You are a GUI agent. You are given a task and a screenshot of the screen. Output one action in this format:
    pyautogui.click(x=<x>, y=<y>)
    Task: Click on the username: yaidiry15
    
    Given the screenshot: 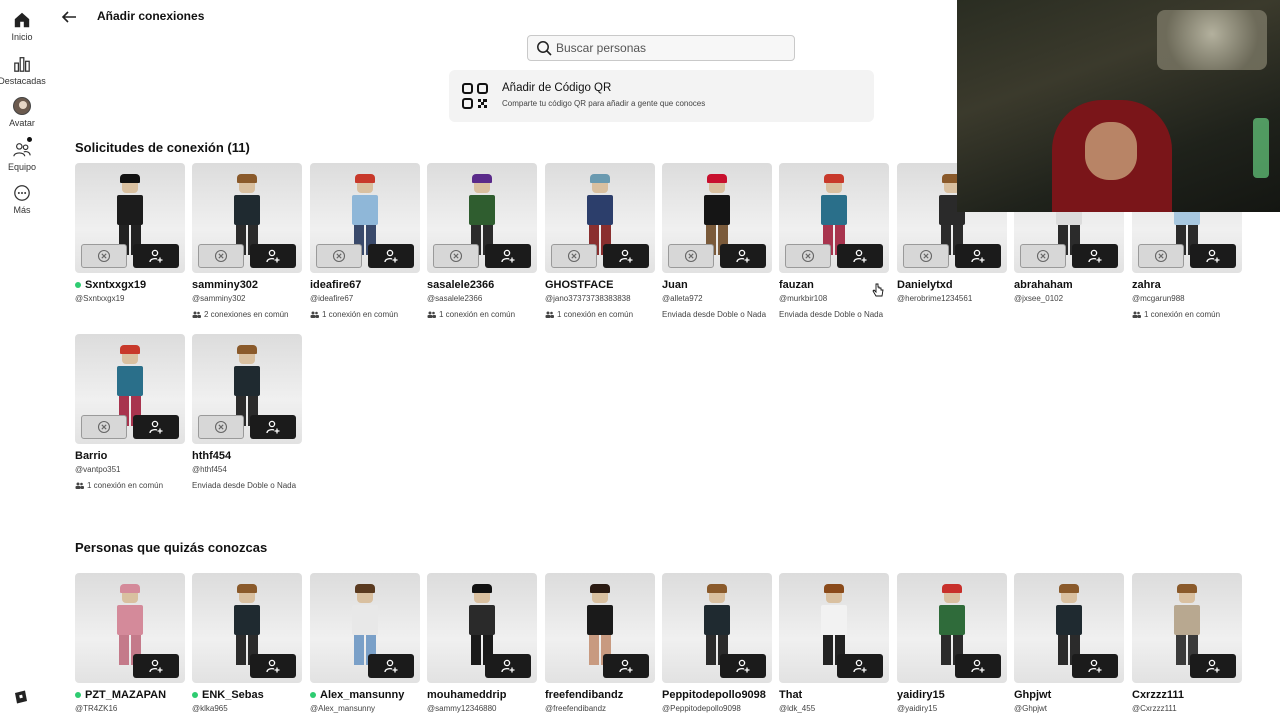 What is the action you would take?
    pyautogui.click(x=952, y=695)
    